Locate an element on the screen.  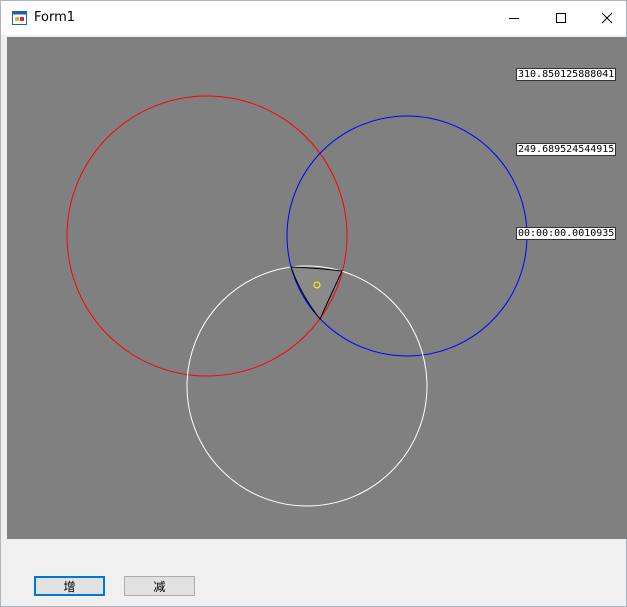
maximize-icon is located at coordinates (560, 18).